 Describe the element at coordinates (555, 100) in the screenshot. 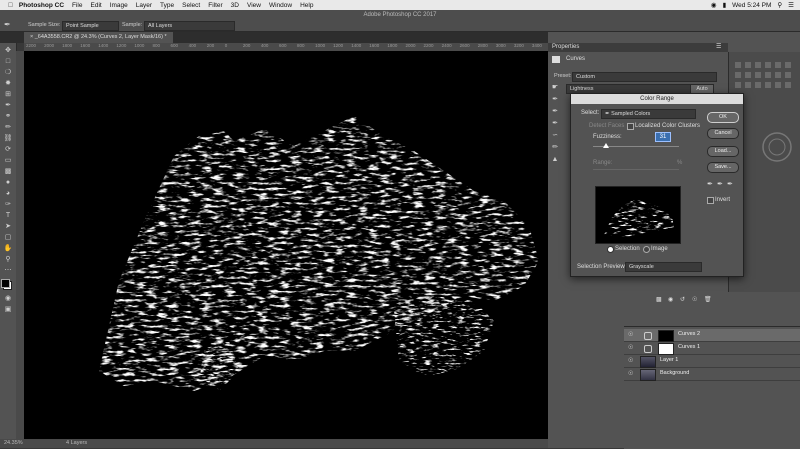

I see `sample-black-point-icon: ✒` at that location.